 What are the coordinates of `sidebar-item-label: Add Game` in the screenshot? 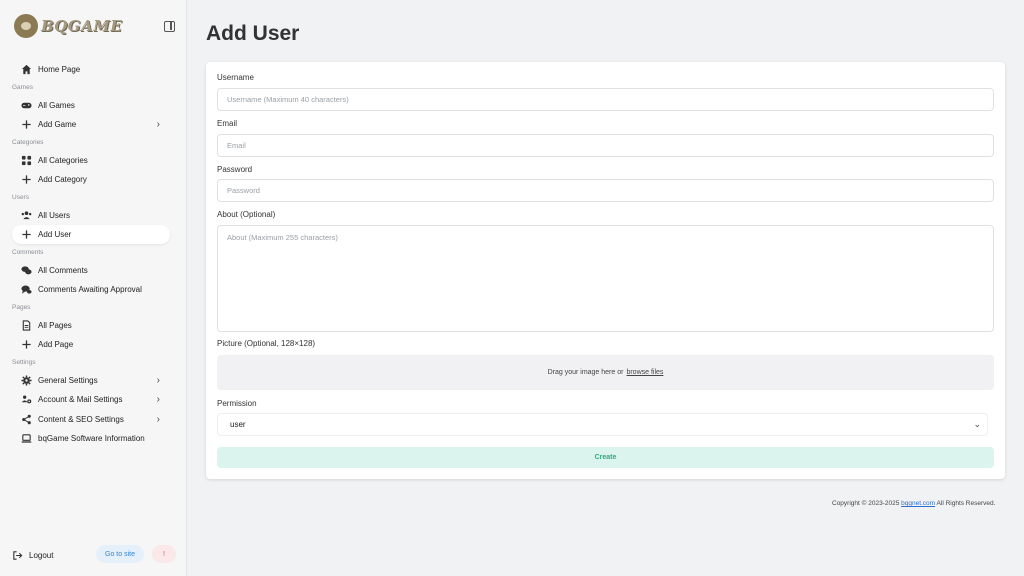 It's located at (57, 124).